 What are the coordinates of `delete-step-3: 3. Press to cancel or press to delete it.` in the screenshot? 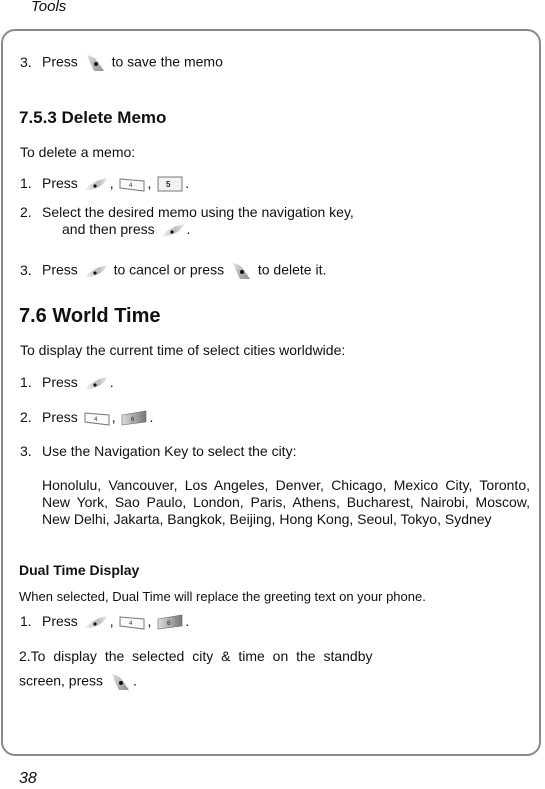 It's located at (173, 271).